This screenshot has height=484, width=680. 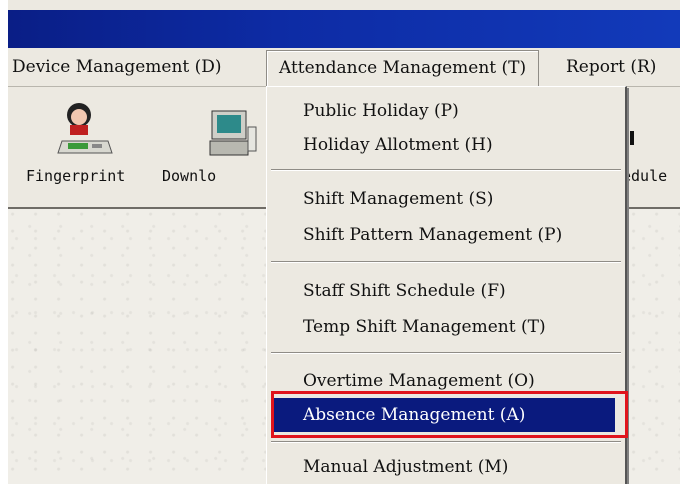 What do you see at coordinates (404, 291) in the screenshot?
I see `menu-item-staff-shift-schedule: Staff Shift Schedule (F)` at bounding box center [404, 291].